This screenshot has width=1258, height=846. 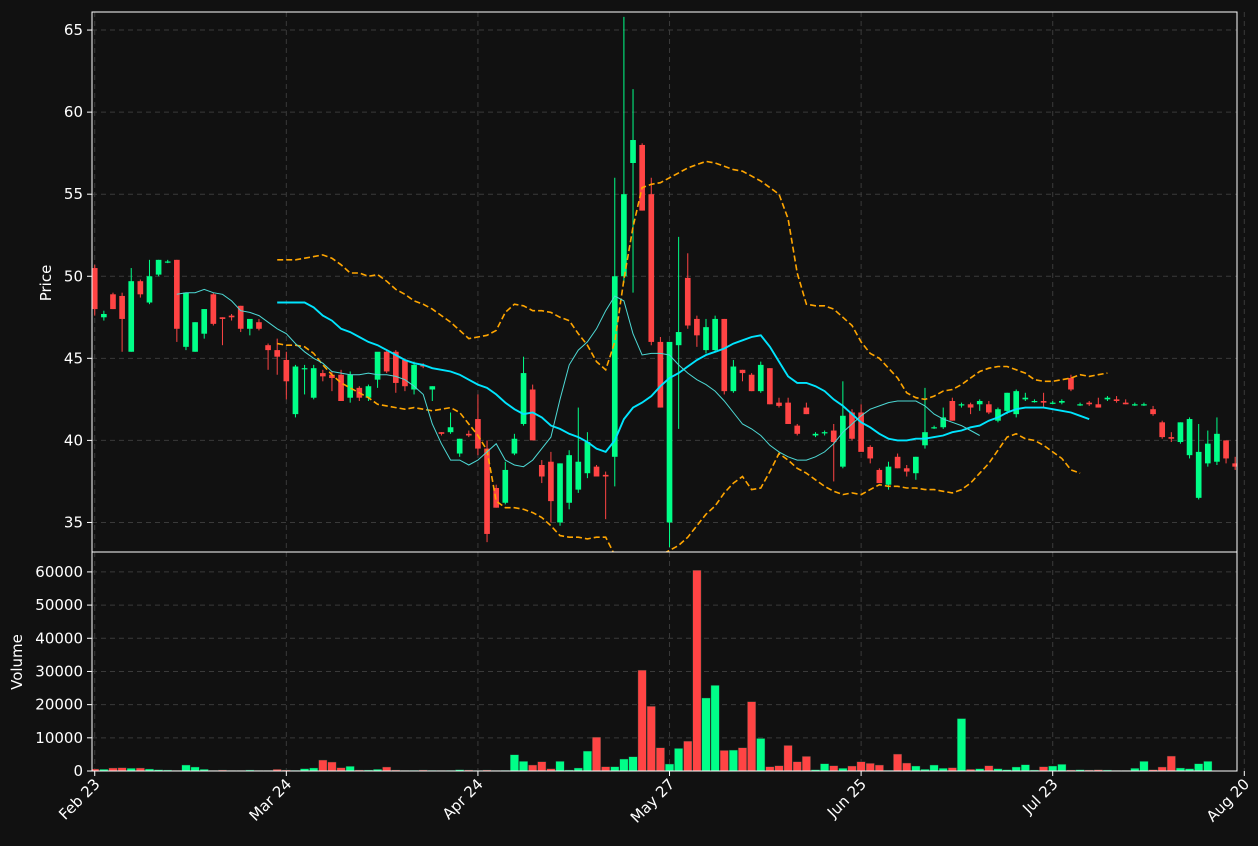 What do you see at coordinates (73, 522) in the screenshot?
I see `price-tick-label: 35` at bounding box center [73, 522].